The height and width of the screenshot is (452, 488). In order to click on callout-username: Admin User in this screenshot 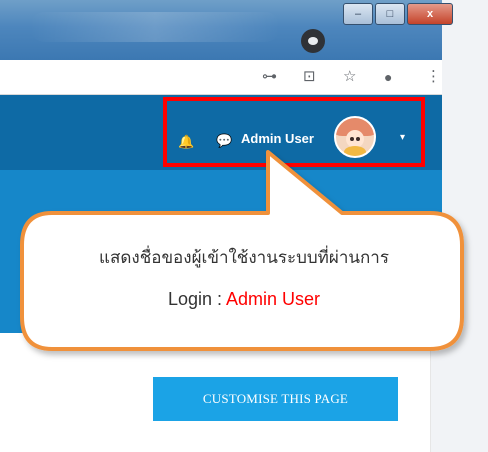, I will do `click(273, 299)`.